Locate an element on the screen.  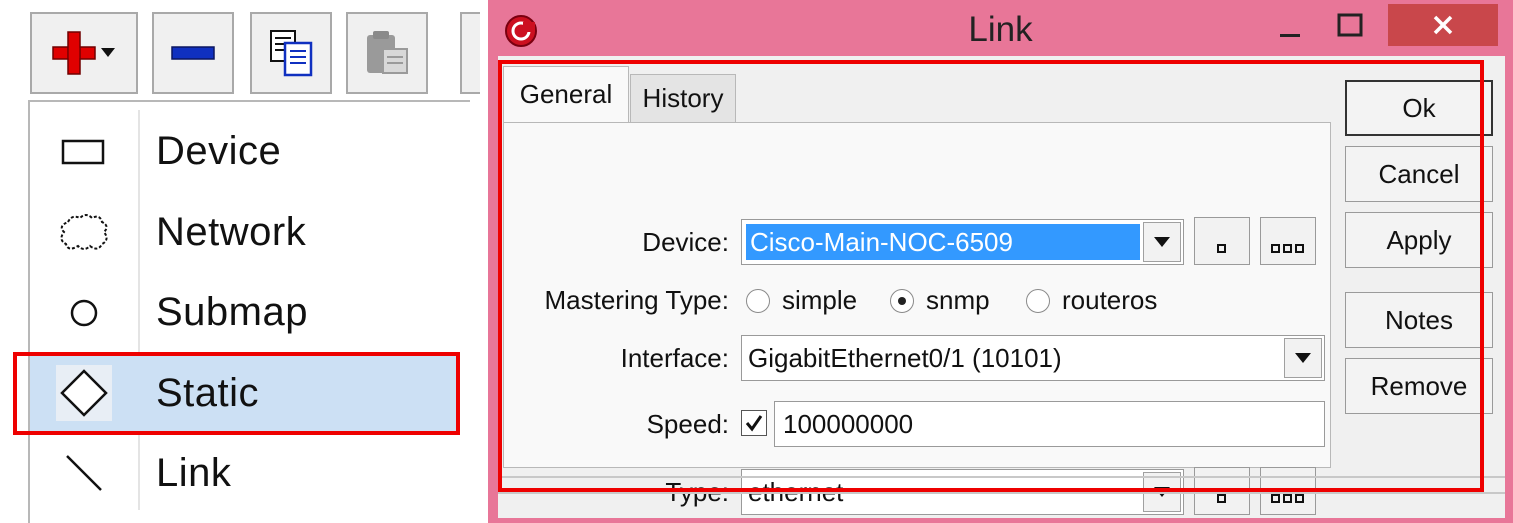
close-button is located at coordinates (1443, 25).